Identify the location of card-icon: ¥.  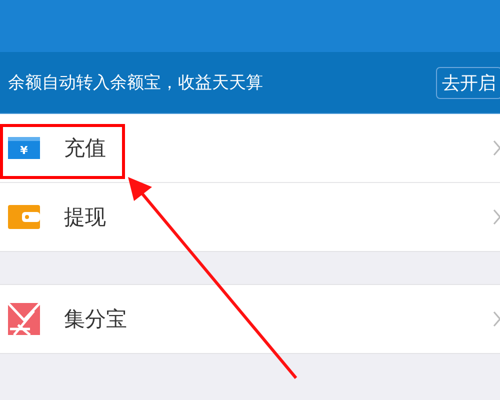
(24, 148).